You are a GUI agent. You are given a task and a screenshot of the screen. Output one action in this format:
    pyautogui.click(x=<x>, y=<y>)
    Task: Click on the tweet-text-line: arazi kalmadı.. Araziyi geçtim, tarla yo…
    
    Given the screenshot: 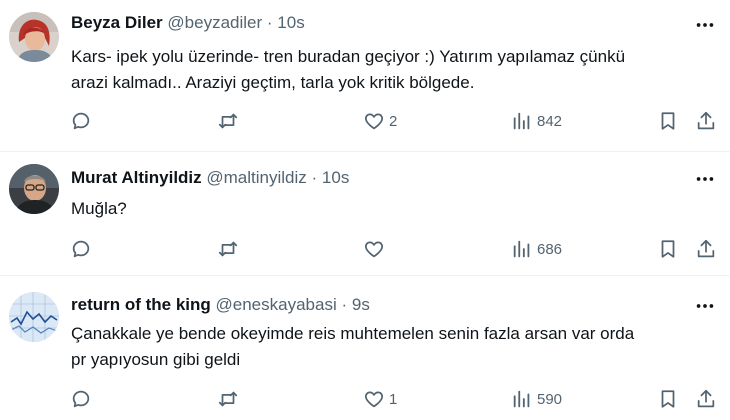 What is the action you would take?
    pyautogui.click(x=273, y=82)
    